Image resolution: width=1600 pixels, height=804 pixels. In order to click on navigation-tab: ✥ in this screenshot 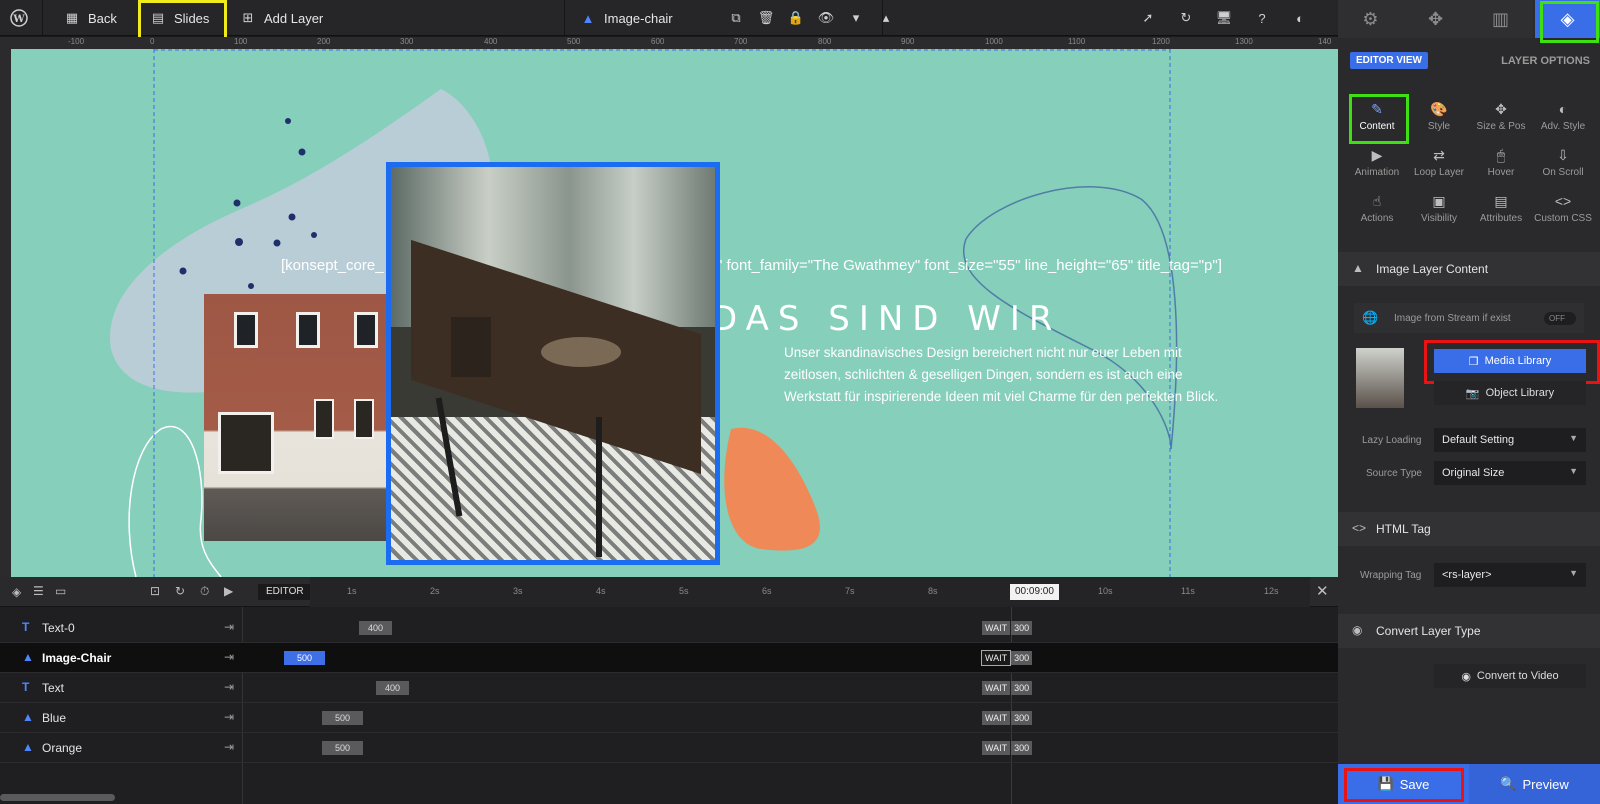, I will do `click(1435, 19)`.